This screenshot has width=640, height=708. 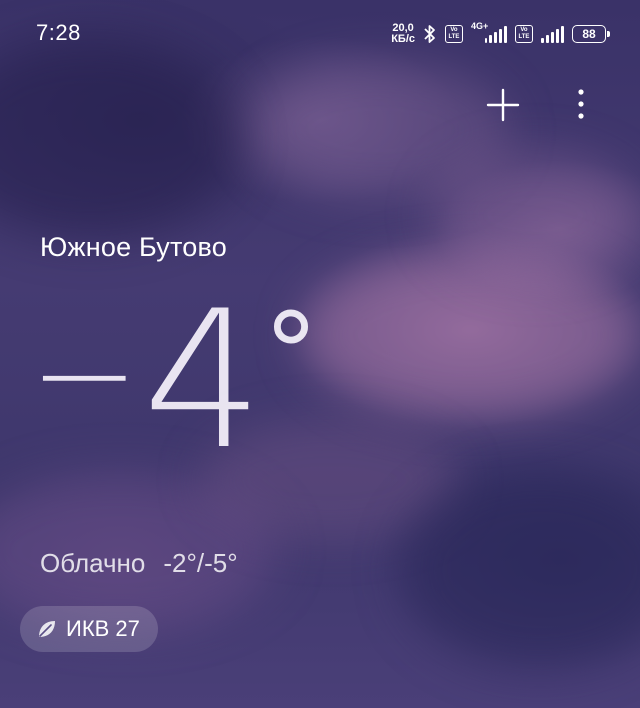 What do you see at coordinates (93, 563) in the screenshot?
I see `weather-condition: Облачно` at bounding box center [93, 563].